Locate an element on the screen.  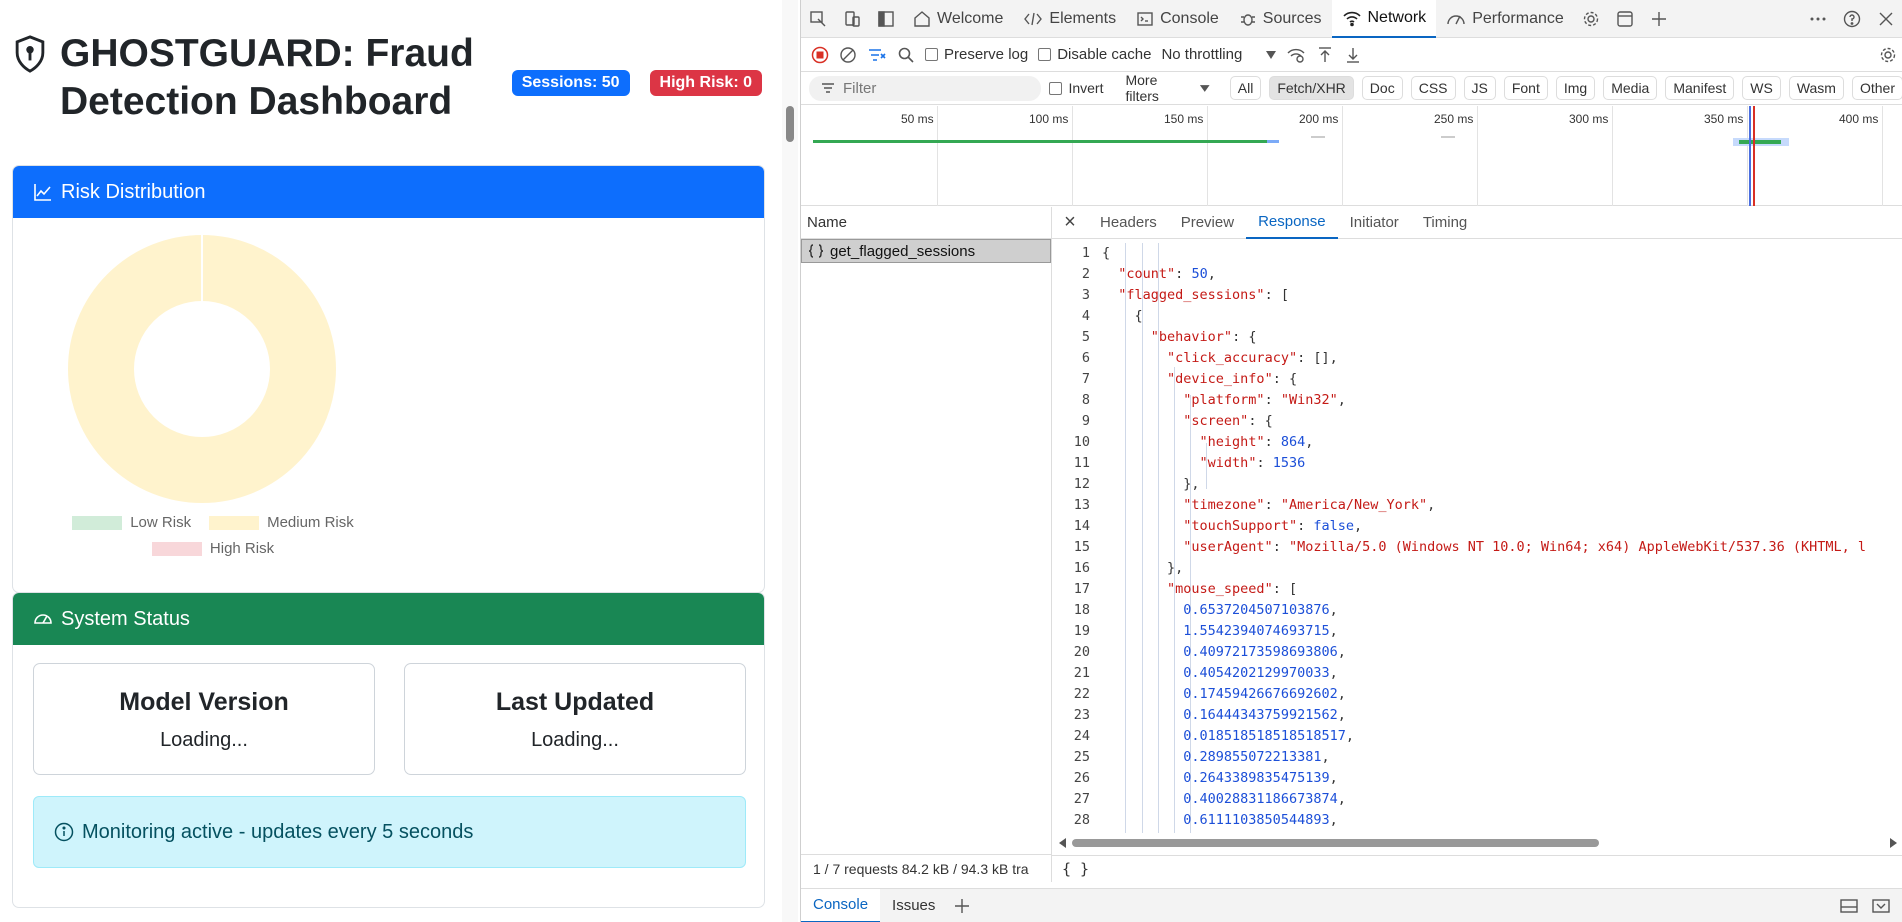
filter-funnel-icon is located at coordinates (877, 55).